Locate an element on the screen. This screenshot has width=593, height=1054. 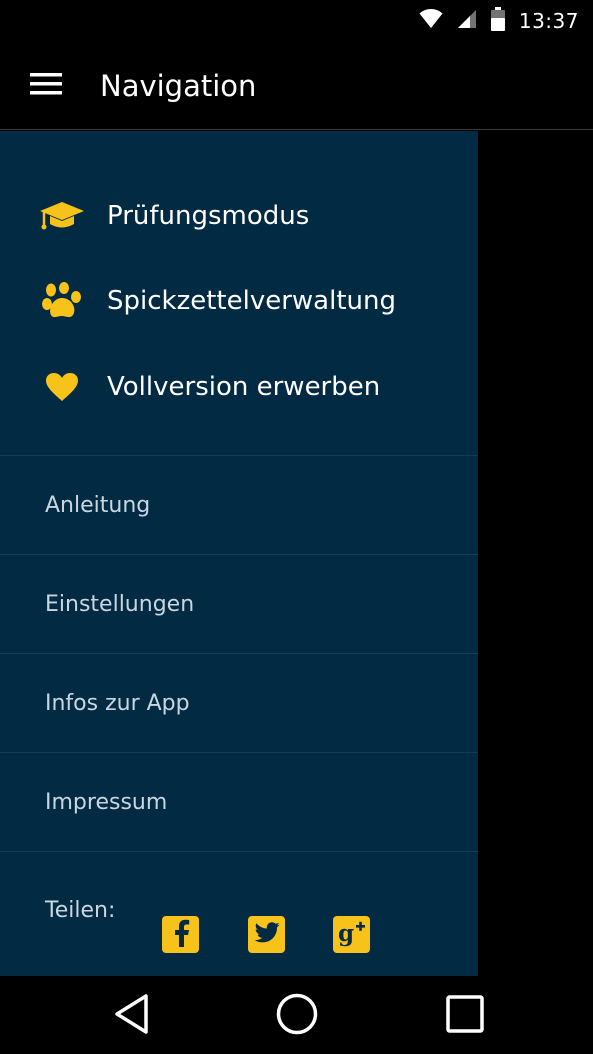
divider is located at coordinates (239, 851).